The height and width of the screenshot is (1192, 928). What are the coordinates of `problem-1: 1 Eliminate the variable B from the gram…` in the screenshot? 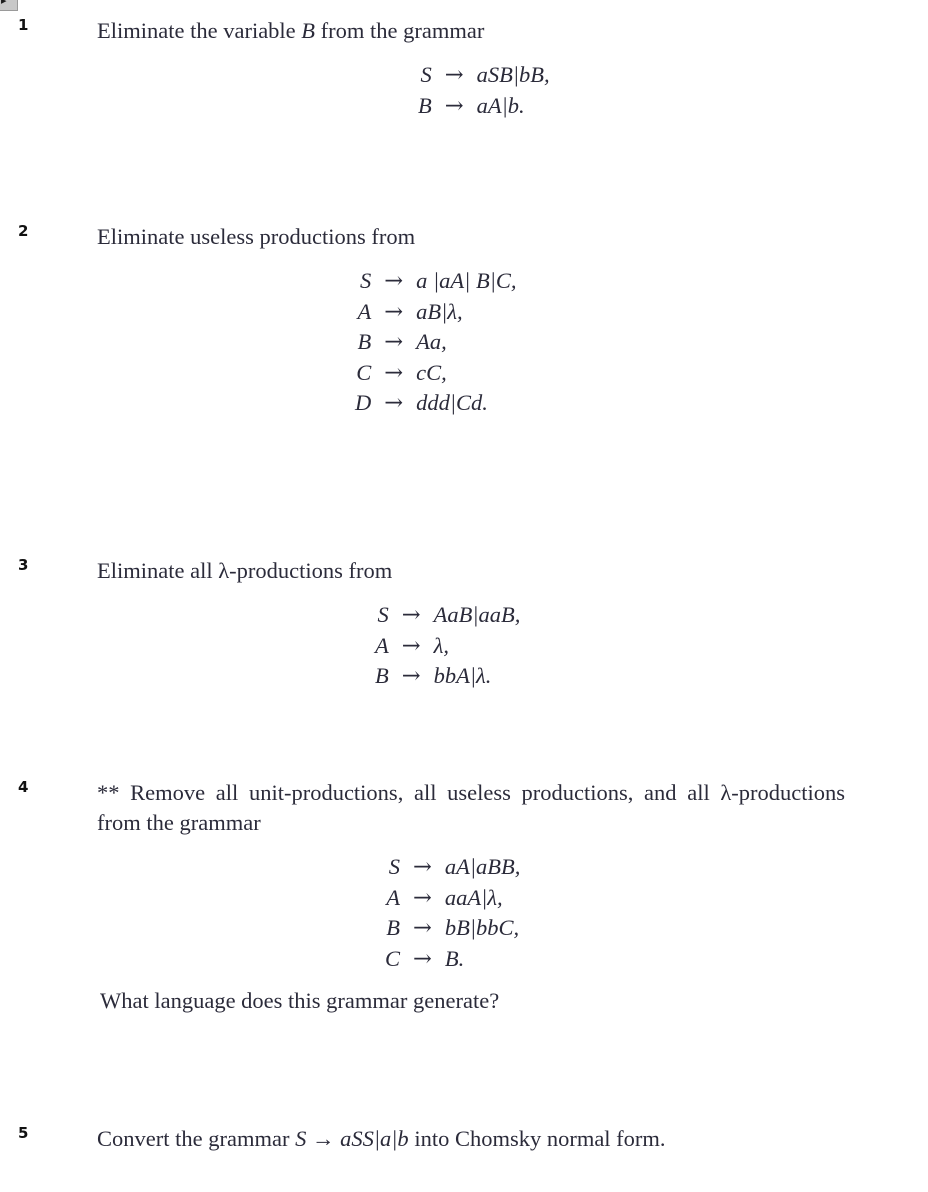 It's located at (464, 68).